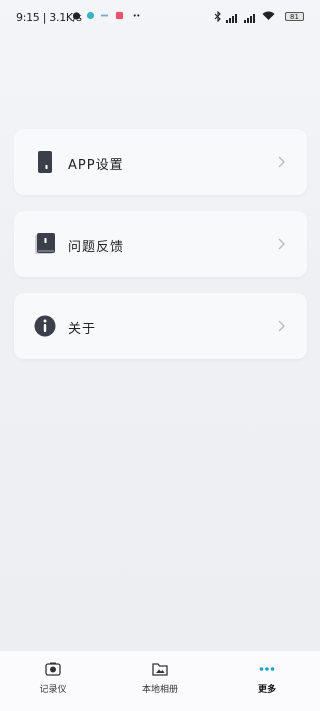  Describe the element at coordinates (96, 165) in the screenshot. I see `menu-item-label: APP设置` at that location.